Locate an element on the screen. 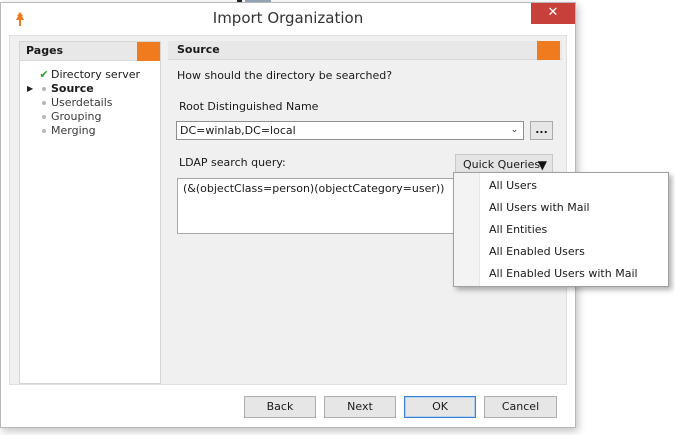  ldap-query-label: LDAP search query: is located at coordinates (232, 162).